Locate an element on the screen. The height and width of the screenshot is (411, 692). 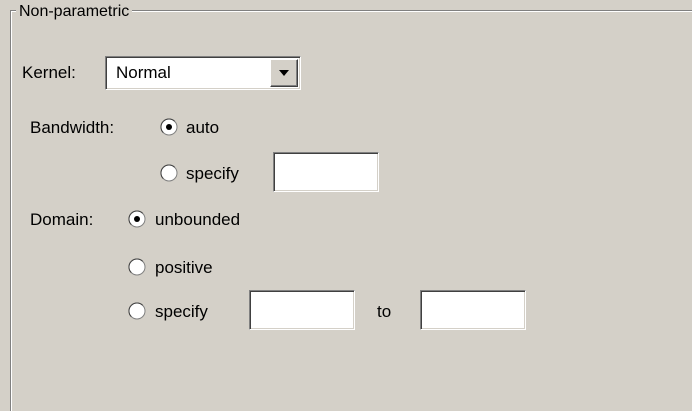
domain-to-label: to is located at coordinates (384, 311).